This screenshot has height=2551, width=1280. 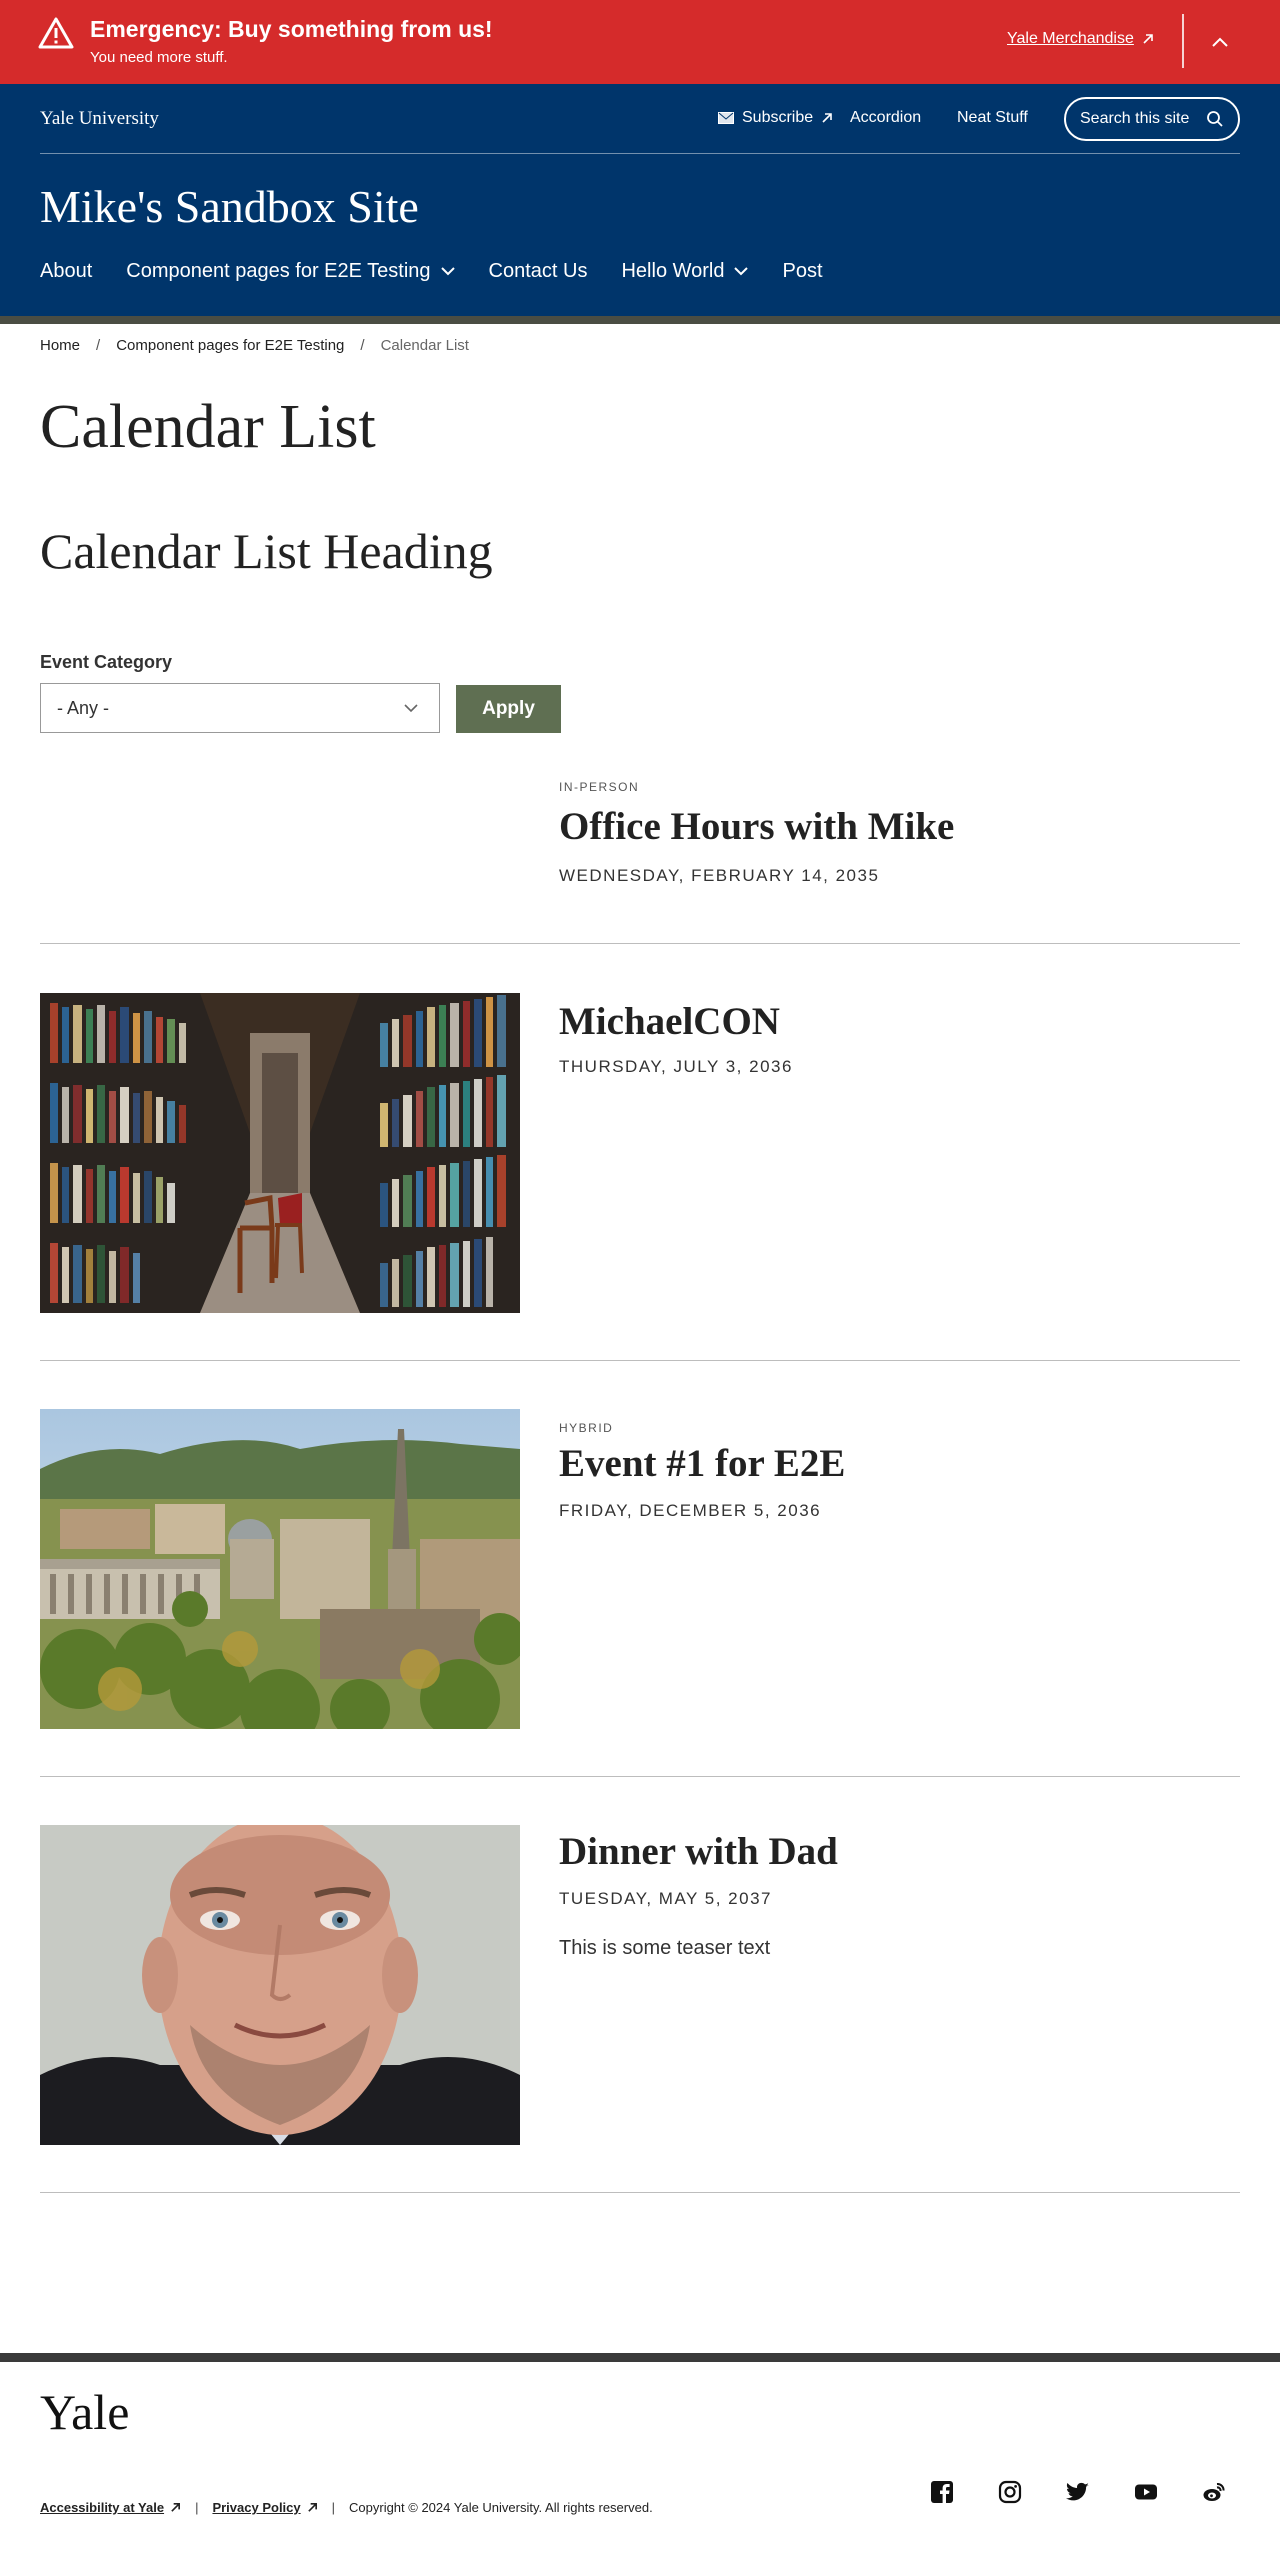 What do you see at coordinates (599, 787) in the screenshot?
I see `event-type-tag: IN-PERSON` at bounding box center [599, 787].